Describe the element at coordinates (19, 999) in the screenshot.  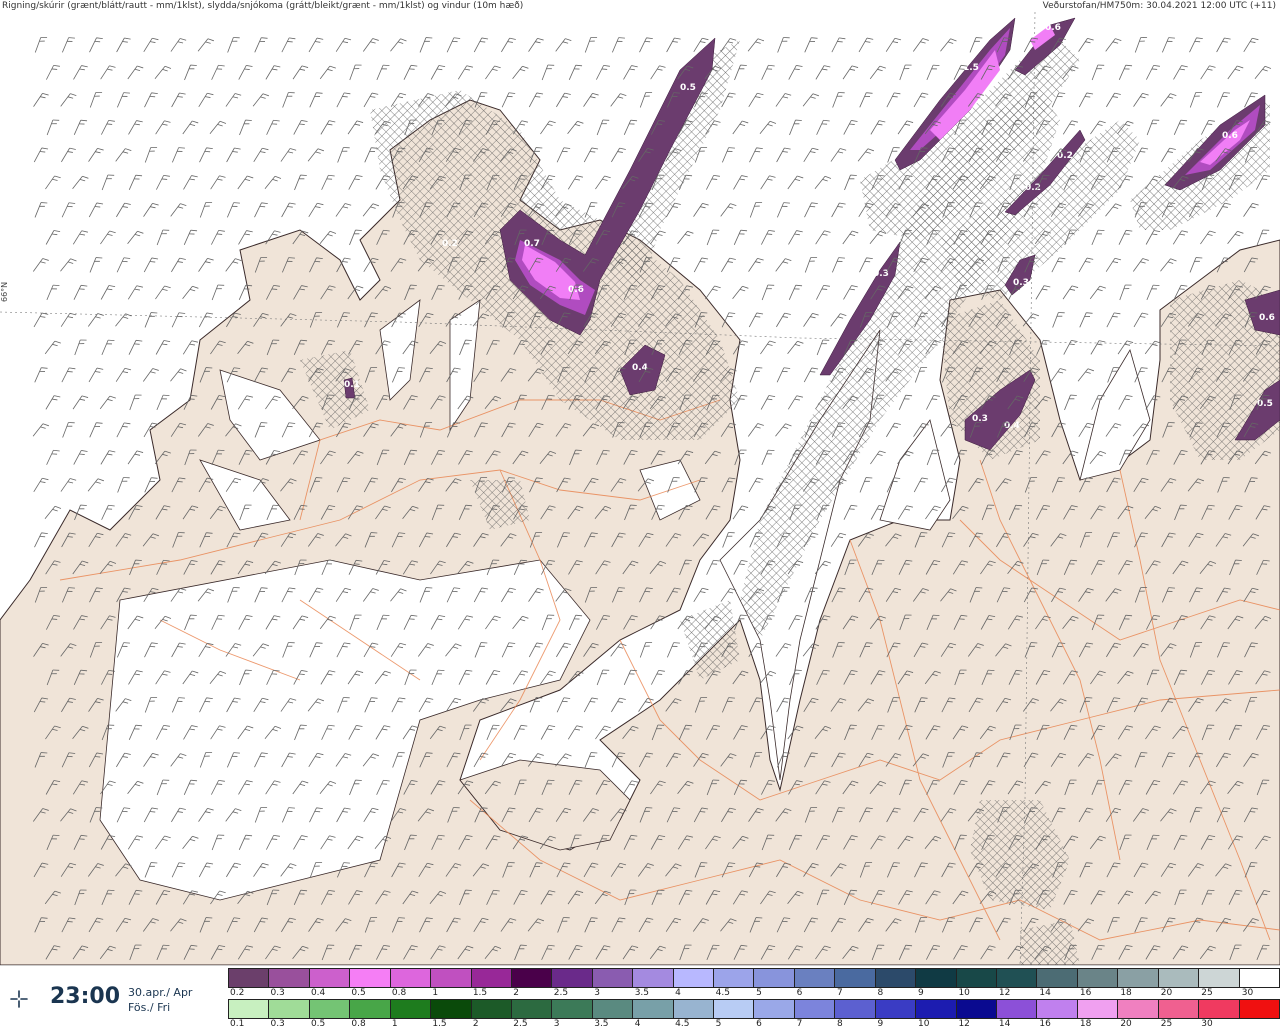
I see `wind-icon` at that location.